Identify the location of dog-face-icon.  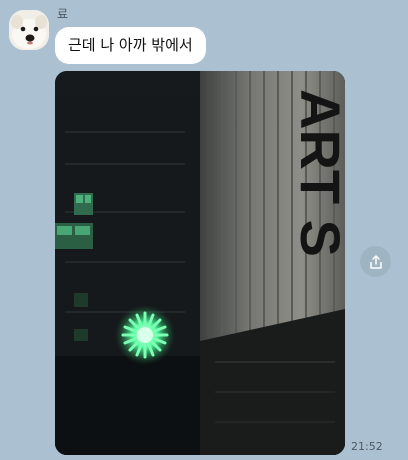
(29, 30).